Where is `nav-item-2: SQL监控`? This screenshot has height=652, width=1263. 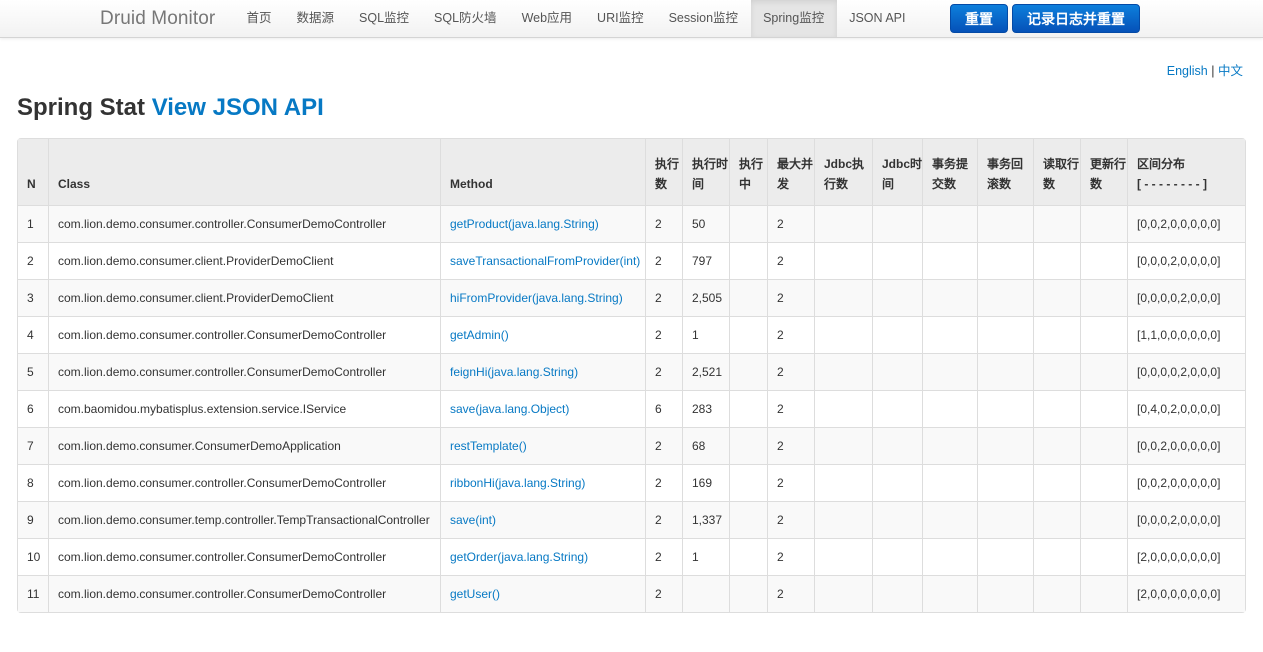
nav-item-2: SQL监控 is located at coordinates (384, 18).